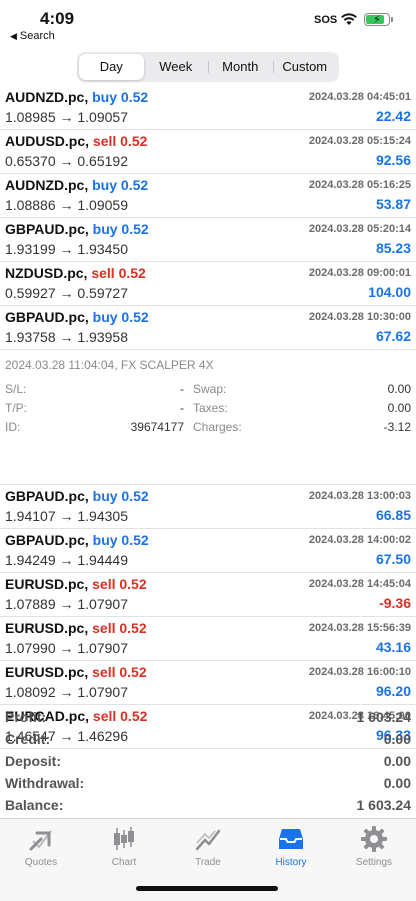  I want to click on summary-row-credit: Credit: 0.00, so click(208, 739).